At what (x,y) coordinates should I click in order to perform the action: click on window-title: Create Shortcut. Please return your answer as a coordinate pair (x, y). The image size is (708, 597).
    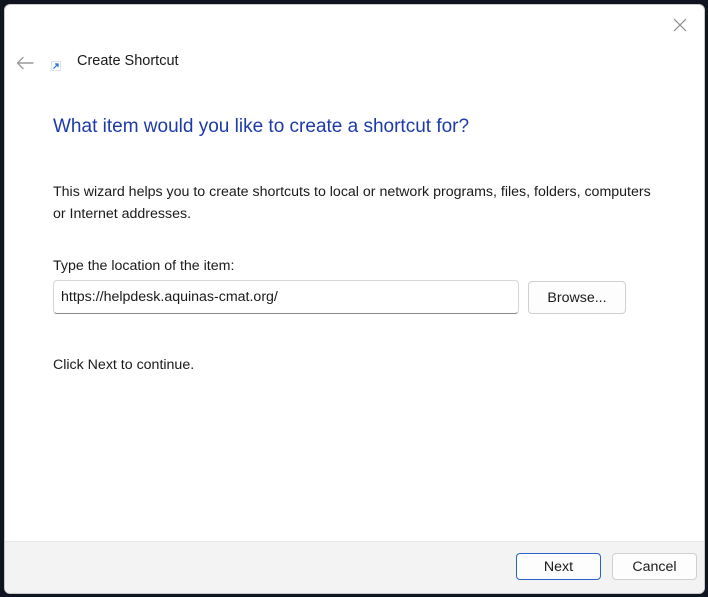
    Looking at the image, I should click on (128, 61).